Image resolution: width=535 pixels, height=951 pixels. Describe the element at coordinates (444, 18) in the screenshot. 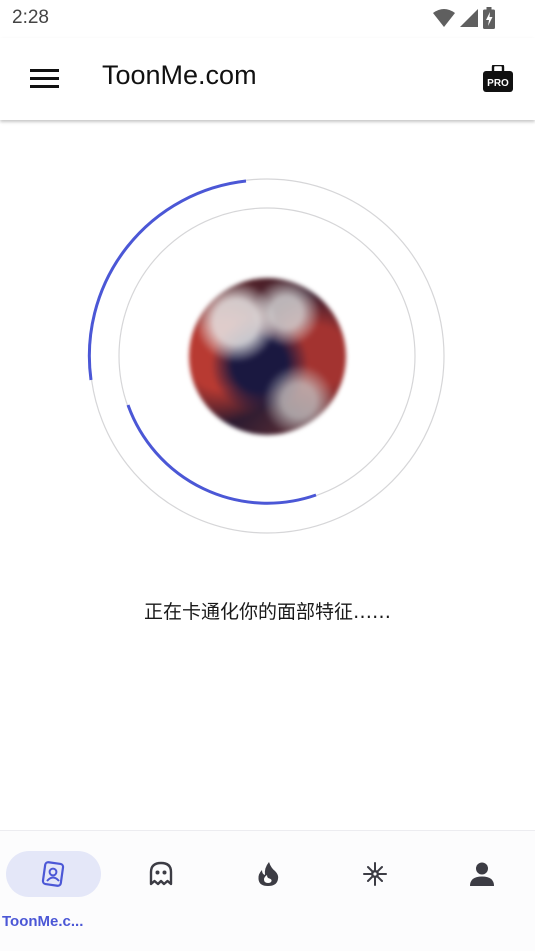

I see `wifi-icon` at that location.